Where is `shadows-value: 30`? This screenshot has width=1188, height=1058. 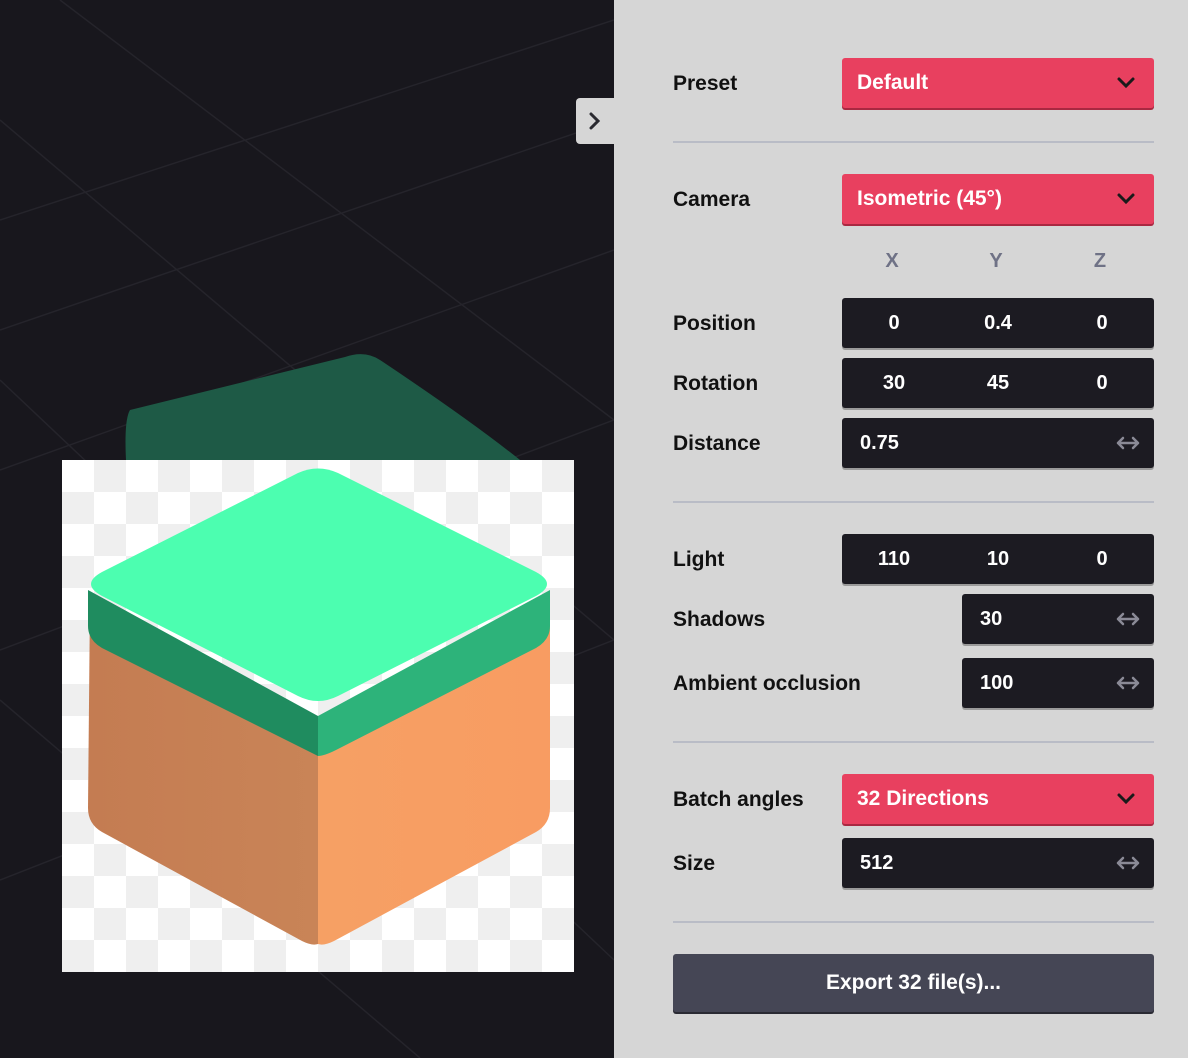 shadows-value: 30 is located at coordinates (991, 618).